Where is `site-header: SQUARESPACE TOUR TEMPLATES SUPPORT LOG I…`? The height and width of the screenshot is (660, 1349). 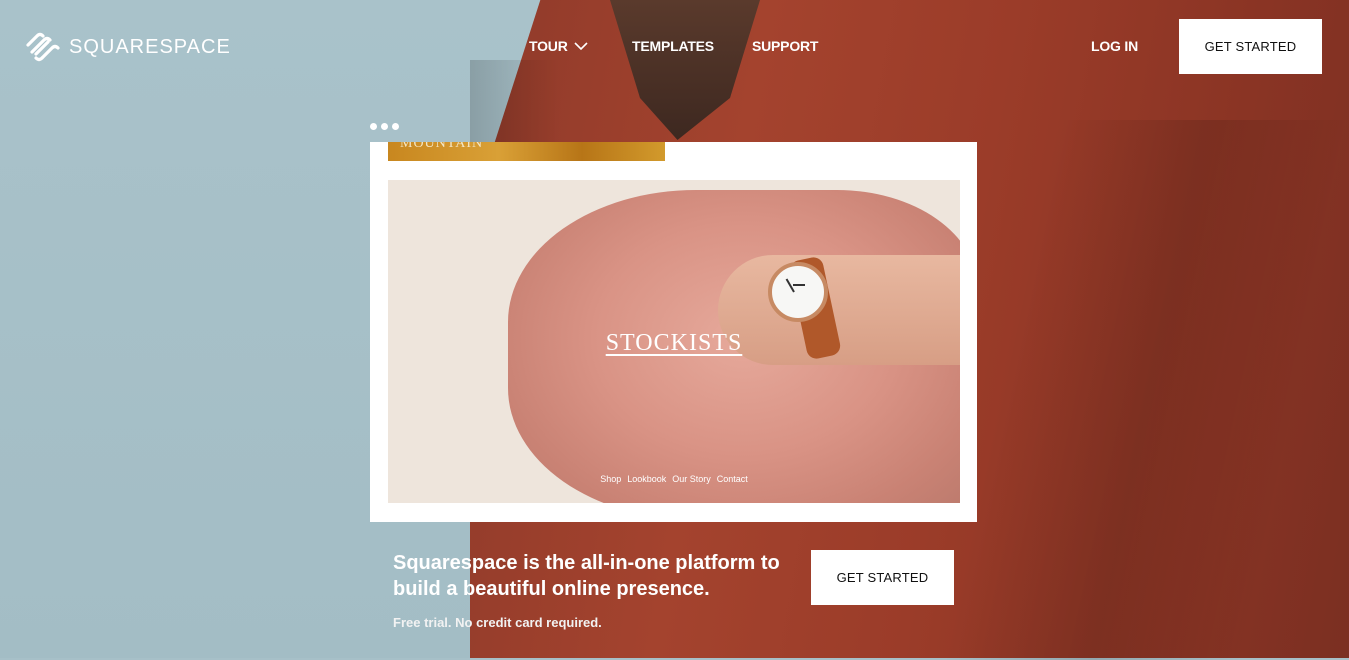 site-header: SQUARESPACE TOUR TEMPLATES SUPPORT LOG I… is located at coordinates (674, 45).